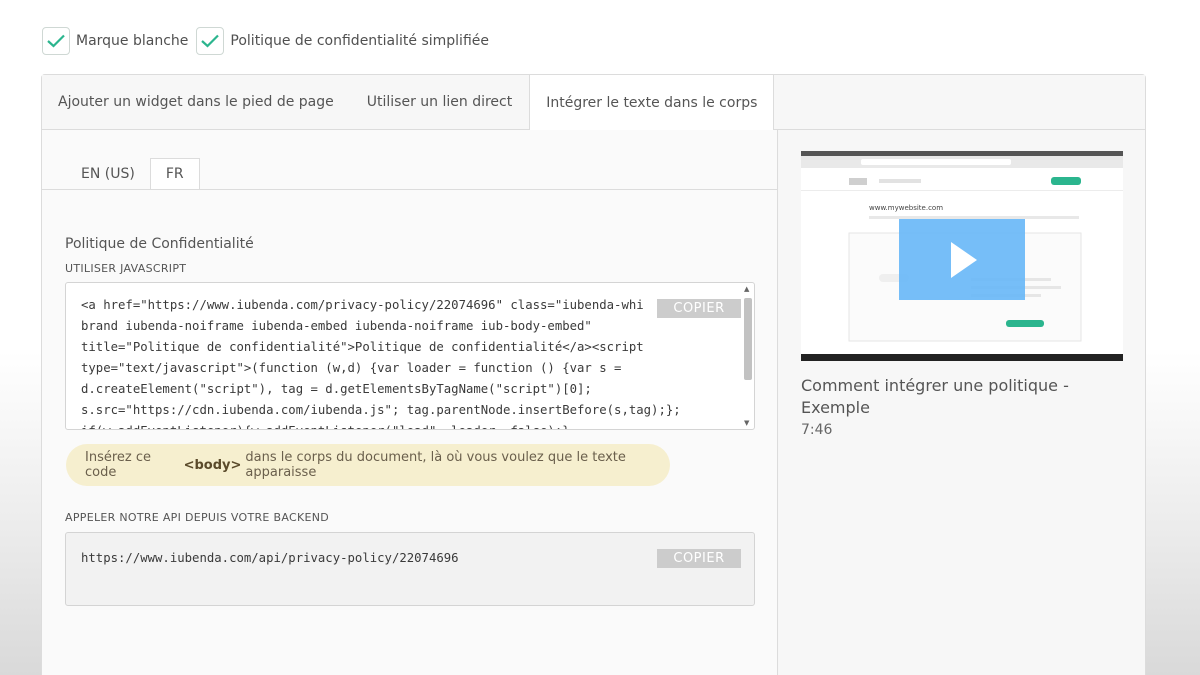 Image resolution: width=1200 pixels, height=675 pixels. Describe the element at coordinates (748, 339) in the screenshot. I see `scrollbar-thumb` at that location.